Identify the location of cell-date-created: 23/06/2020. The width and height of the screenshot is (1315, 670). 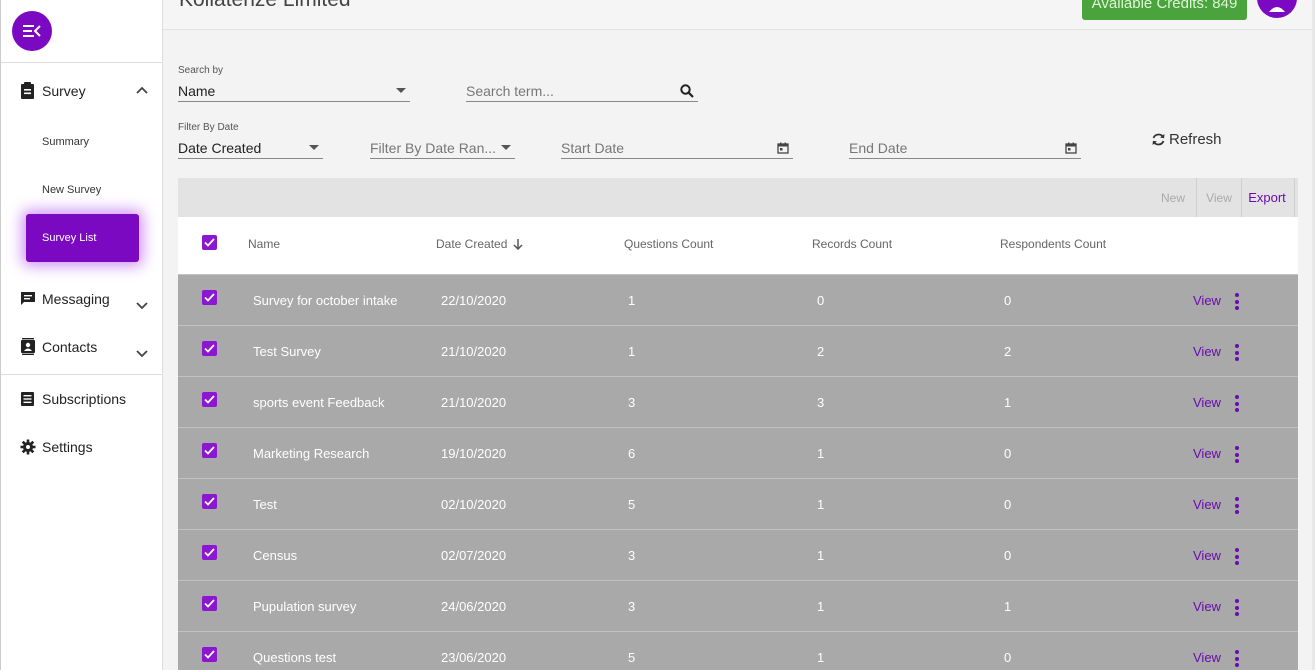
(474, 657).